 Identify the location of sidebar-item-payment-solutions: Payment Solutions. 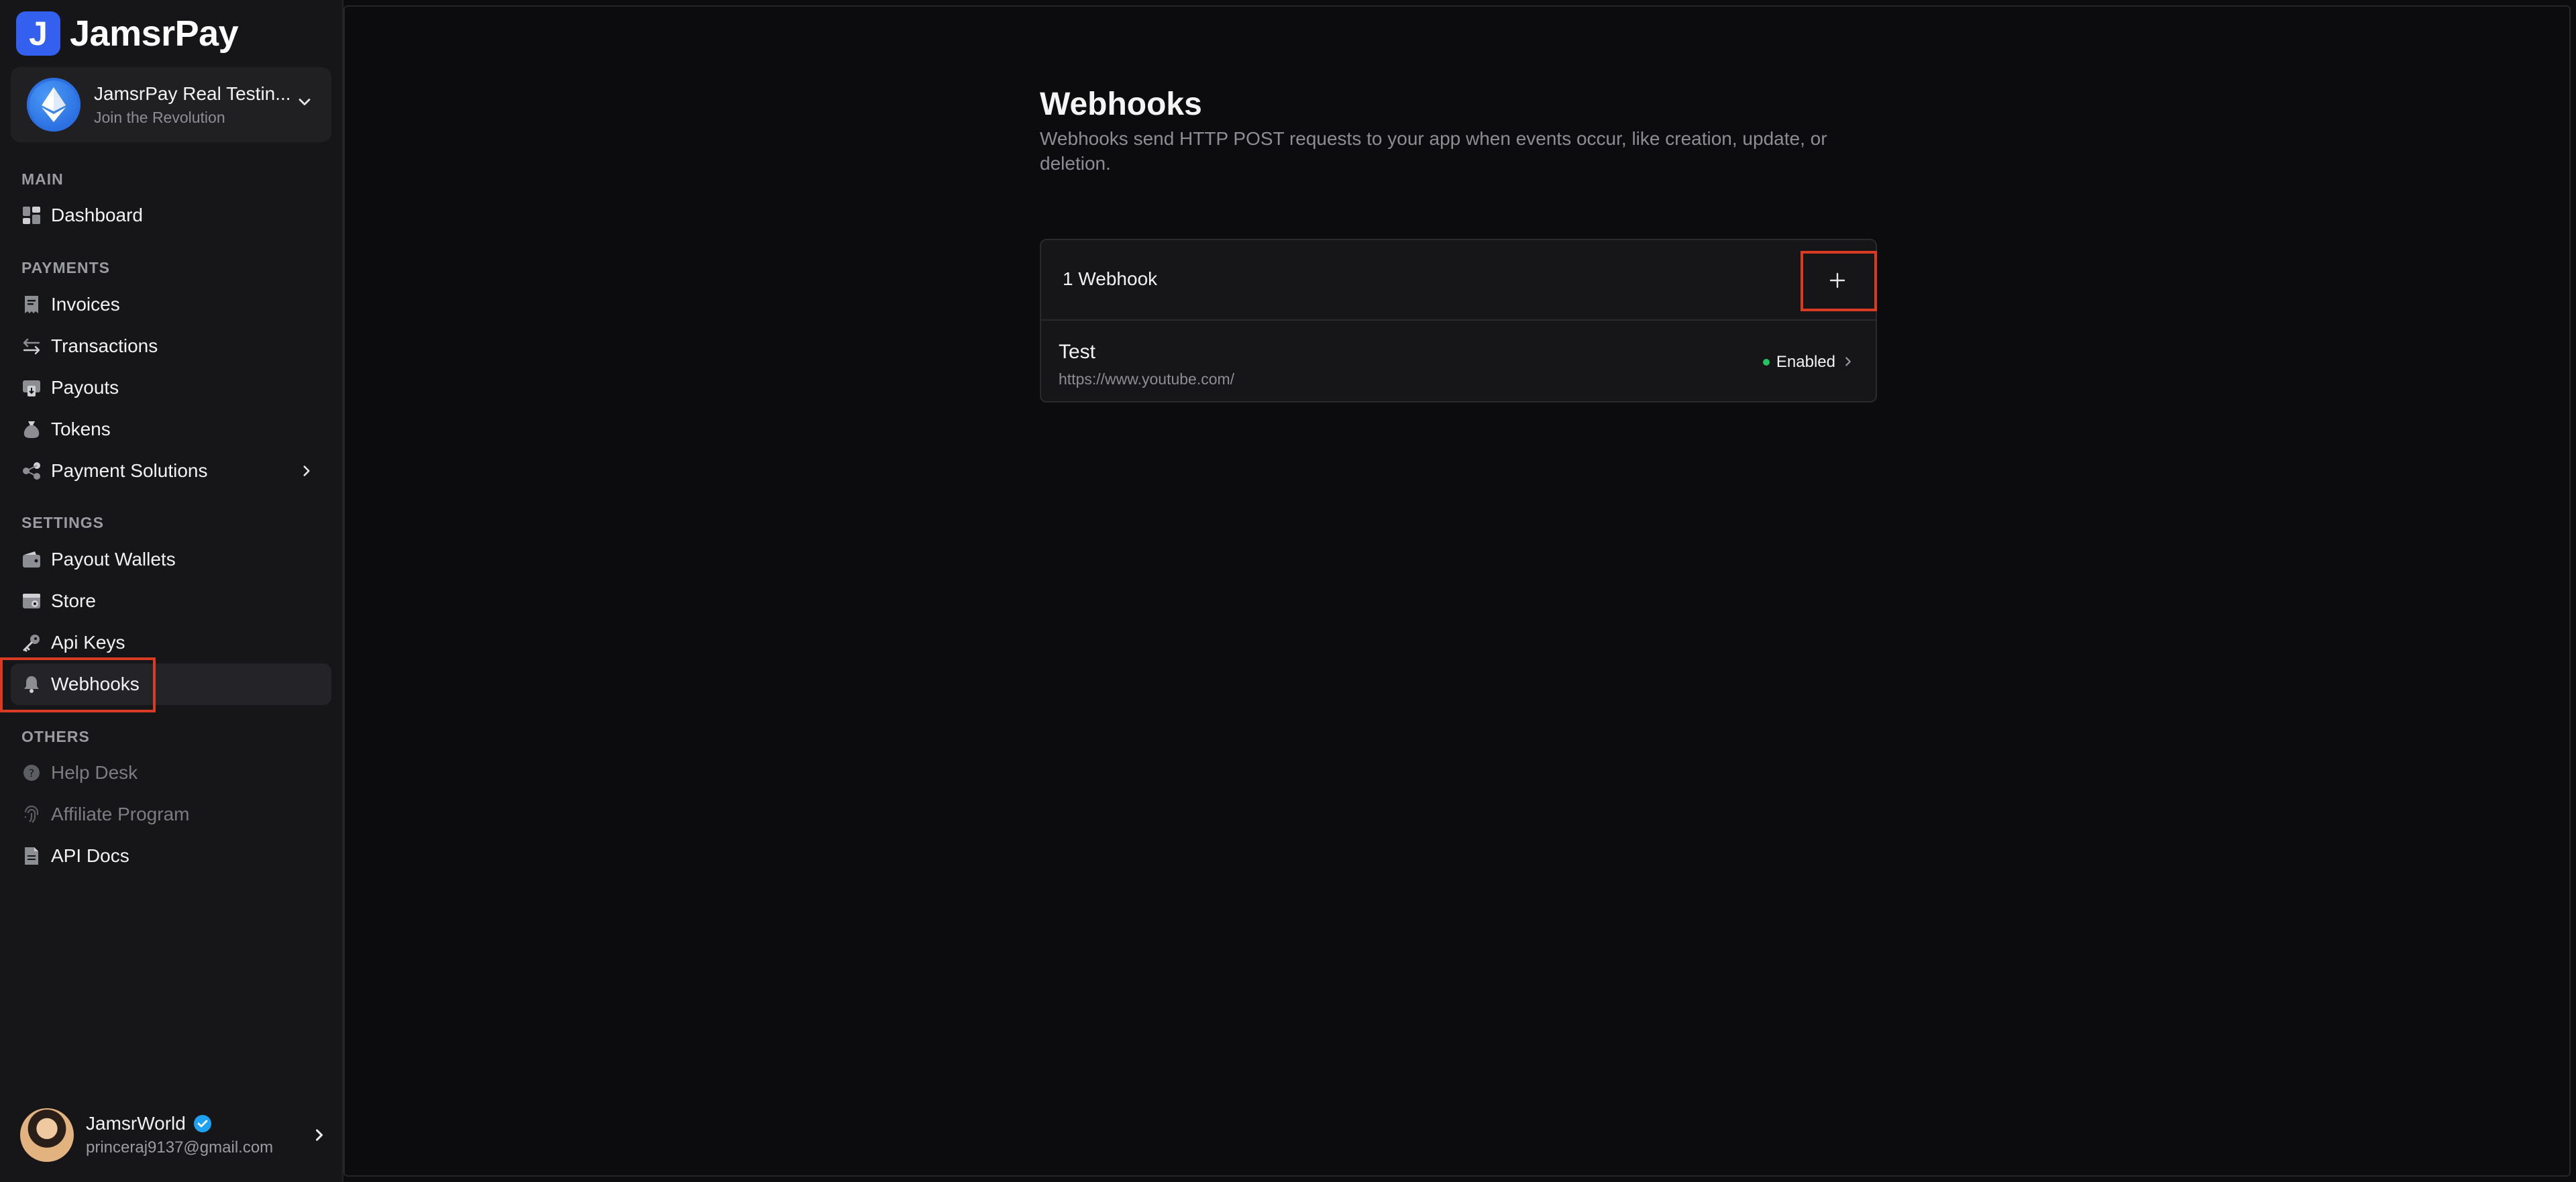
(171, 471).